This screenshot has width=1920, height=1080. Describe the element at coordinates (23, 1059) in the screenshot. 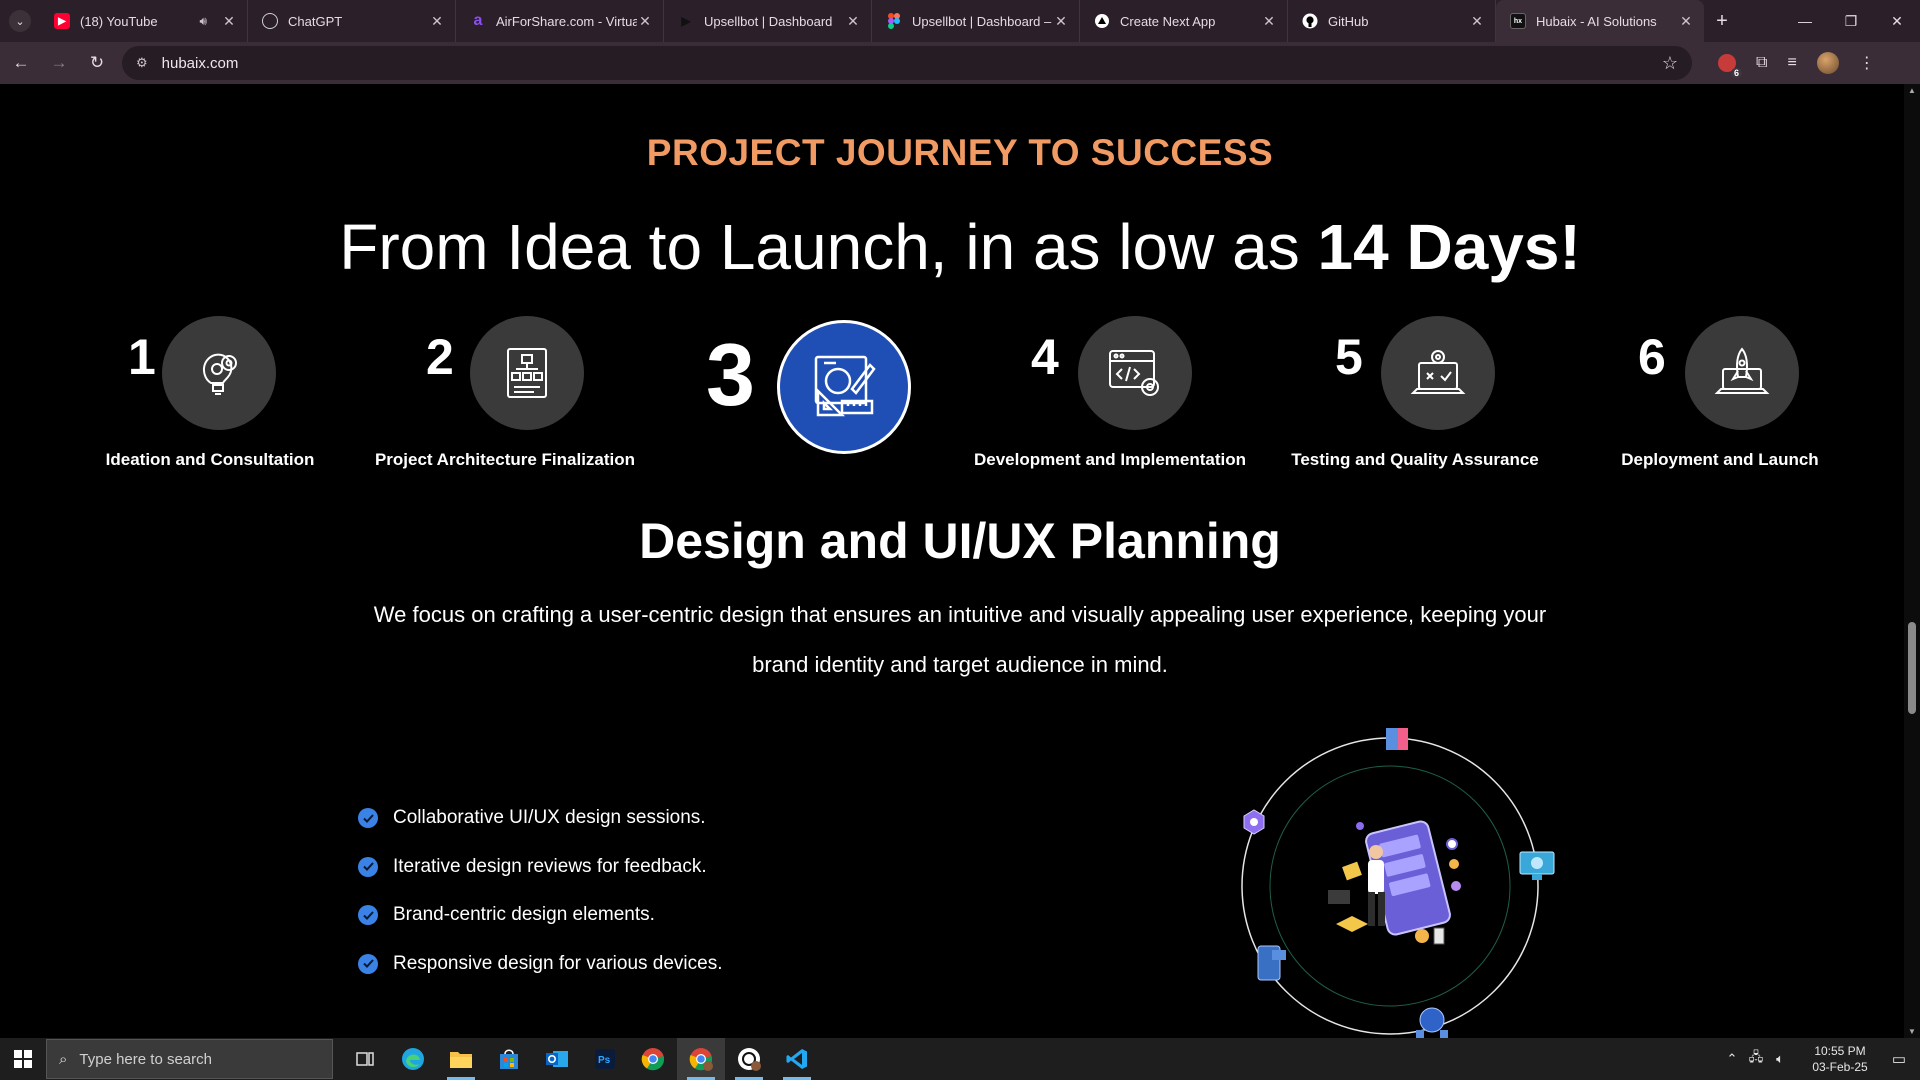

I see `windows-start-button` at that location.